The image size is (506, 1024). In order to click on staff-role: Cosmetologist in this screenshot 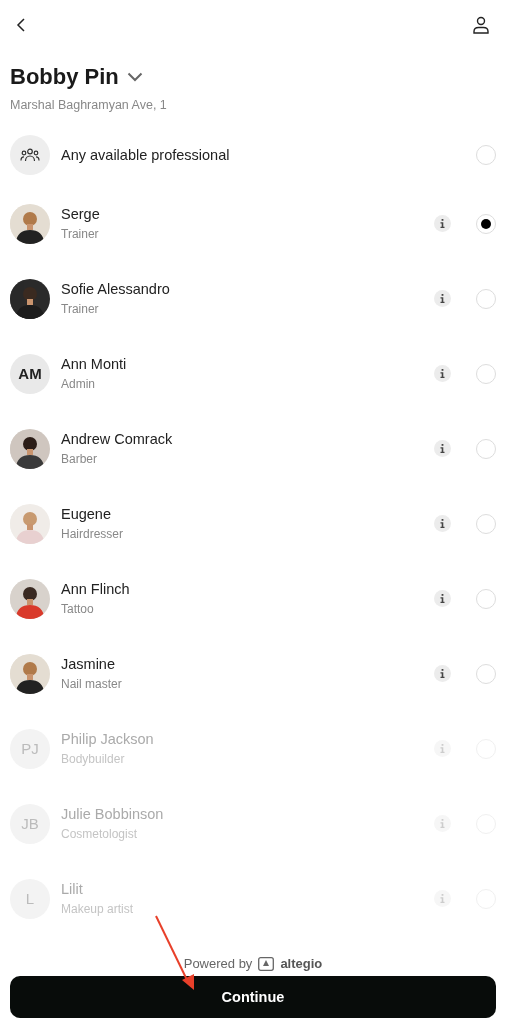, I will do `click(100, 834)`.